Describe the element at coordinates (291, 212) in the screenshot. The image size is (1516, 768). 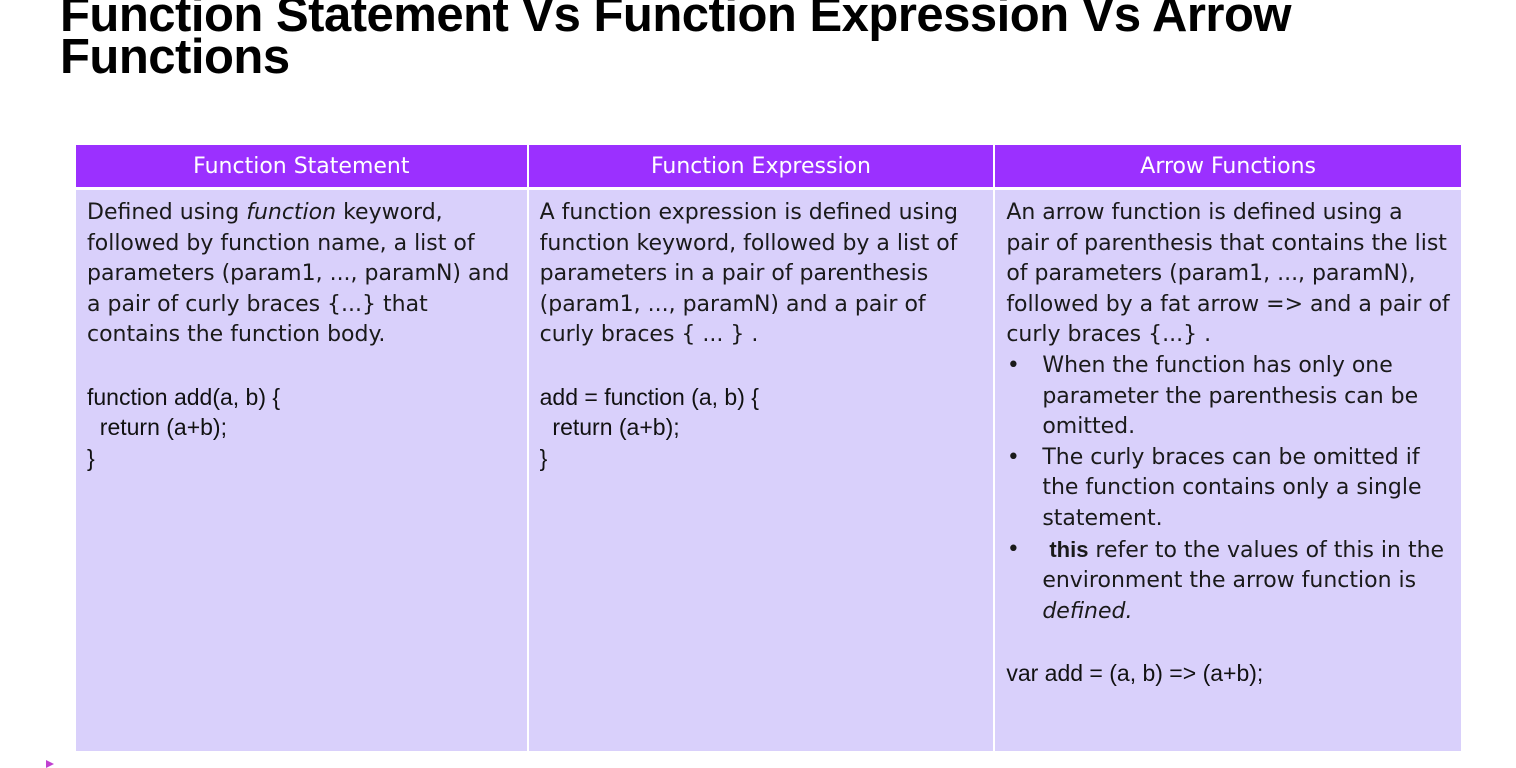
I see `statement-keyword: function` at that location.